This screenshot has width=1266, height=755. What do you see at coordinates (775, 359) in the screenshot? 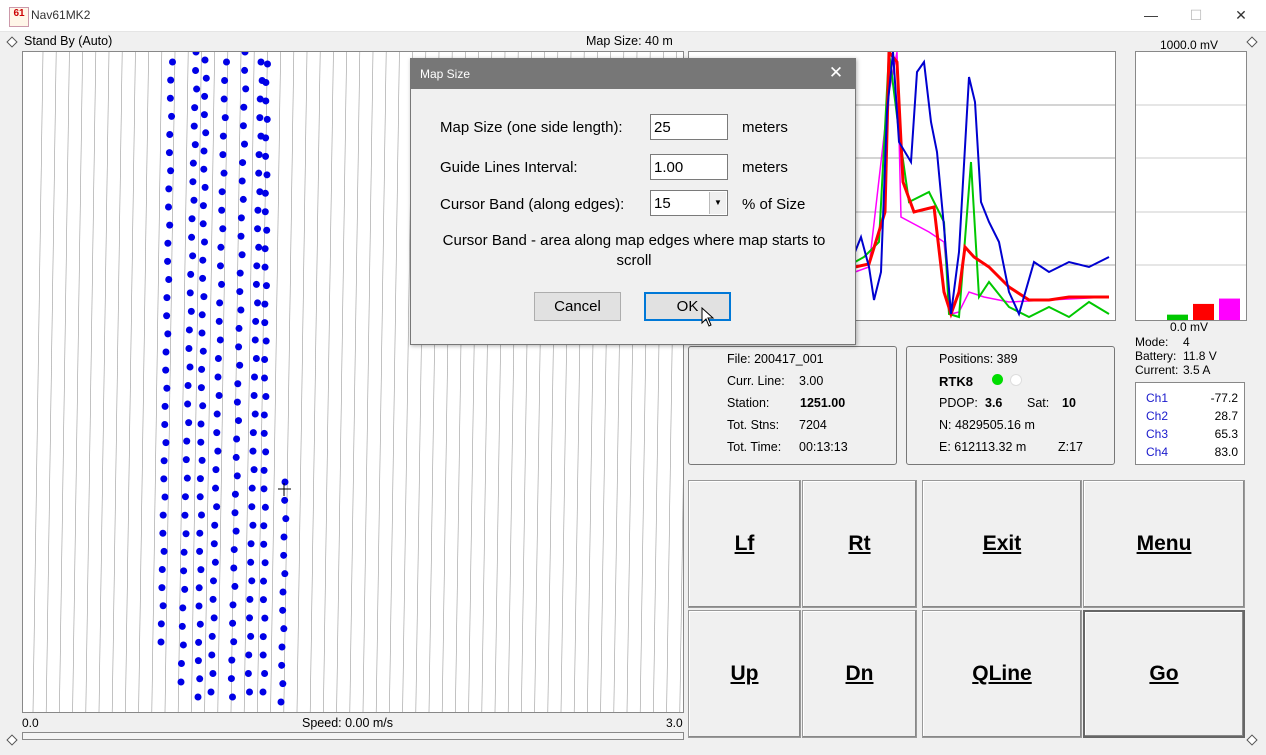
I see `file-name: File: 200417_001` at bounding box center [775, 359].